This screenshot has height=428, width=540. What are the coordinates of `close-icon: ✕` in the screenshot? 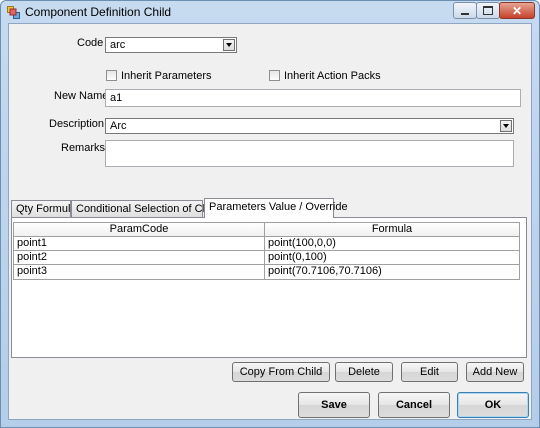 It's located at (517, 10).